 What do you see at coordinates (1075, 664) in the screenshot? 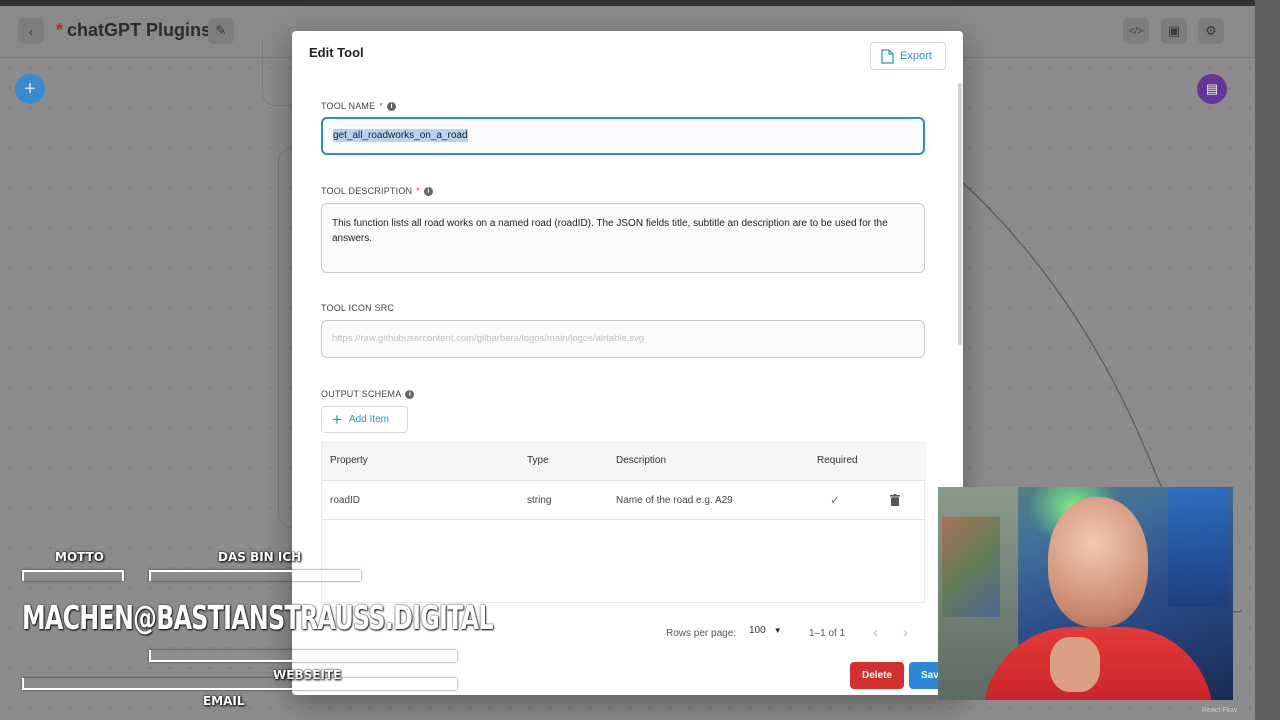
I see `webcam-person-hand` at bounding box center [1075, 664].